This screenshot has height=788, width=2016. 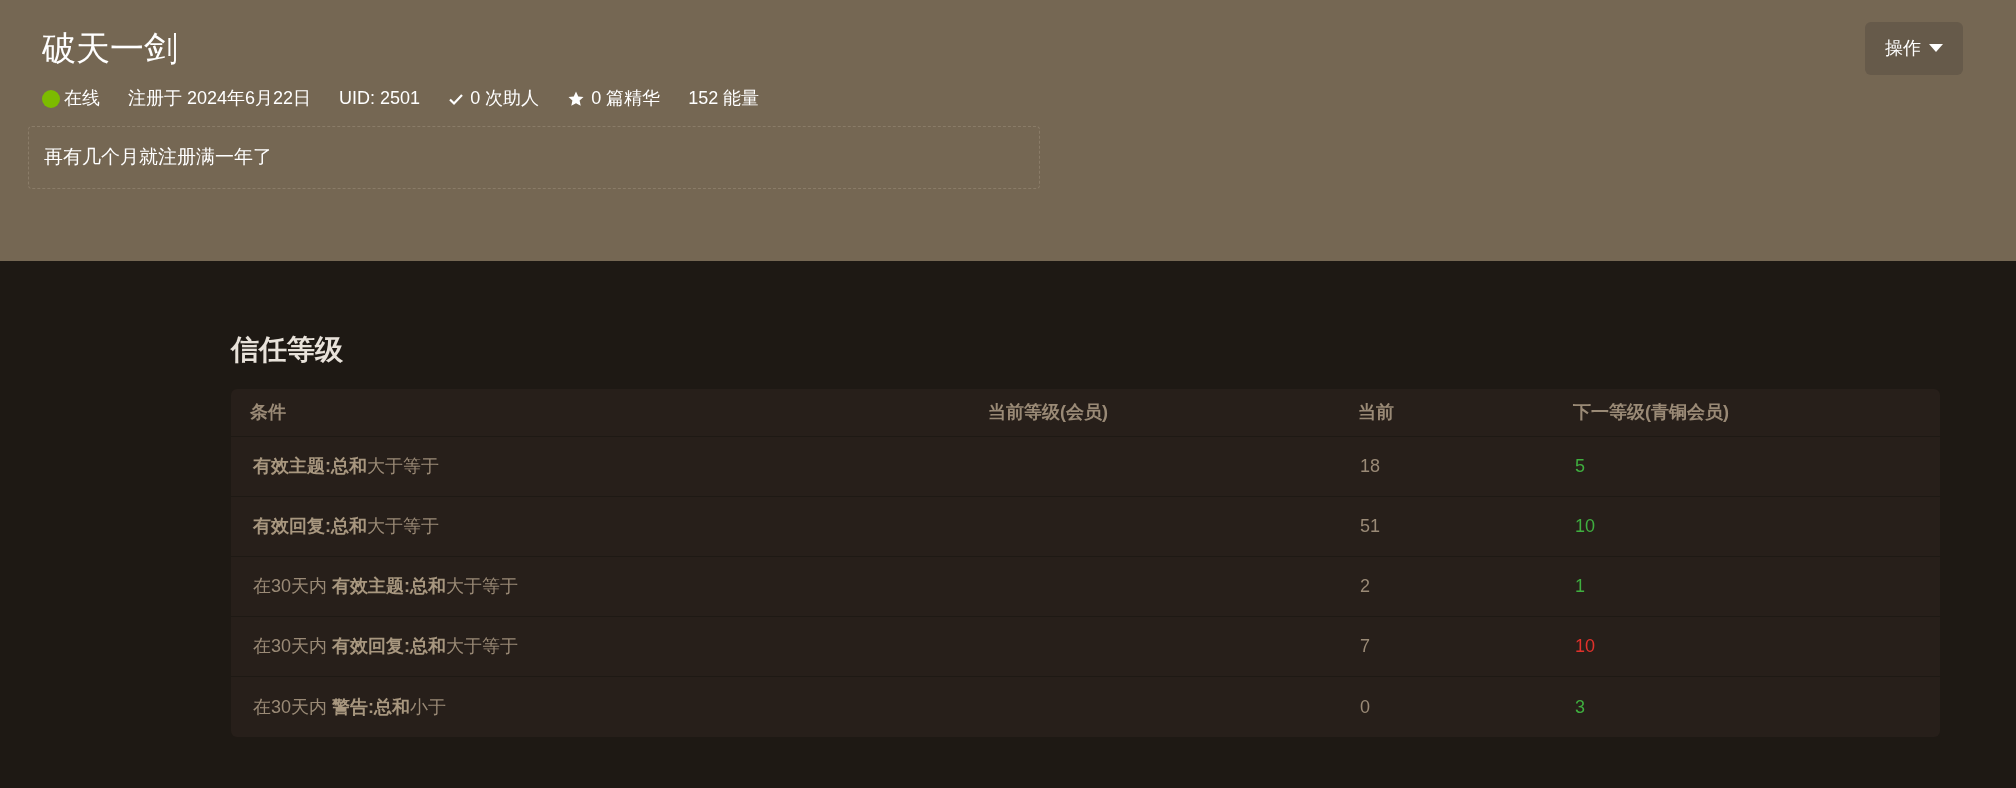 I want to click on condition-cell-text: 有效主题:总和大于等于, so click(x=346, y=466).